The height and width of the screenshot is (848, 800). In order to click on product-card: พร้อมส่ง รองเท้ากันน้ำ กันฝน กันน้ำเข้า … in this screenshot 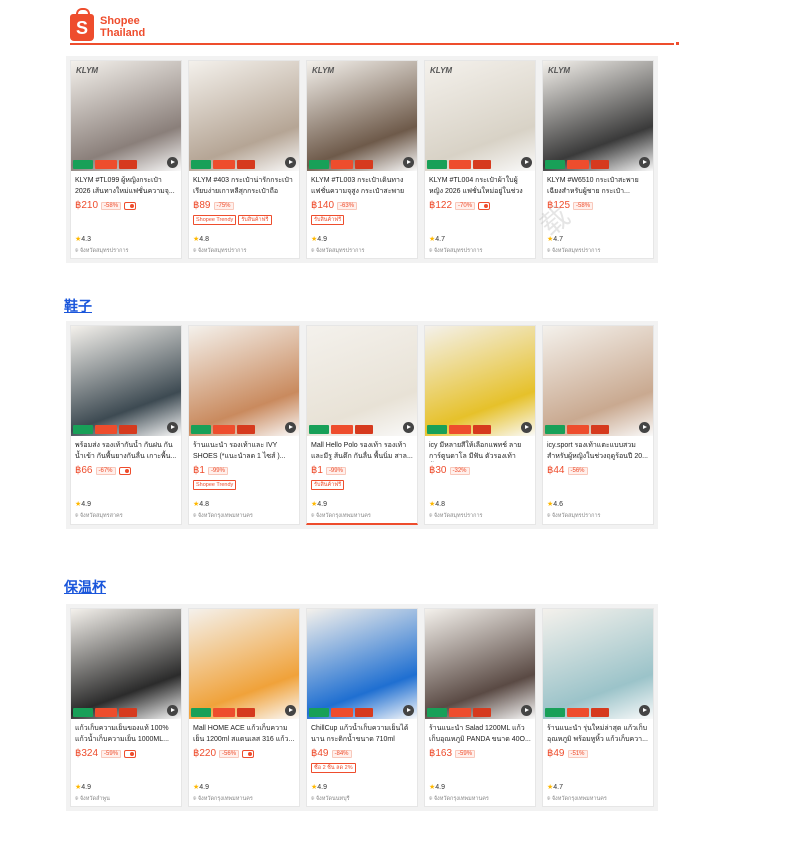, I will do `click(126, 425)`.